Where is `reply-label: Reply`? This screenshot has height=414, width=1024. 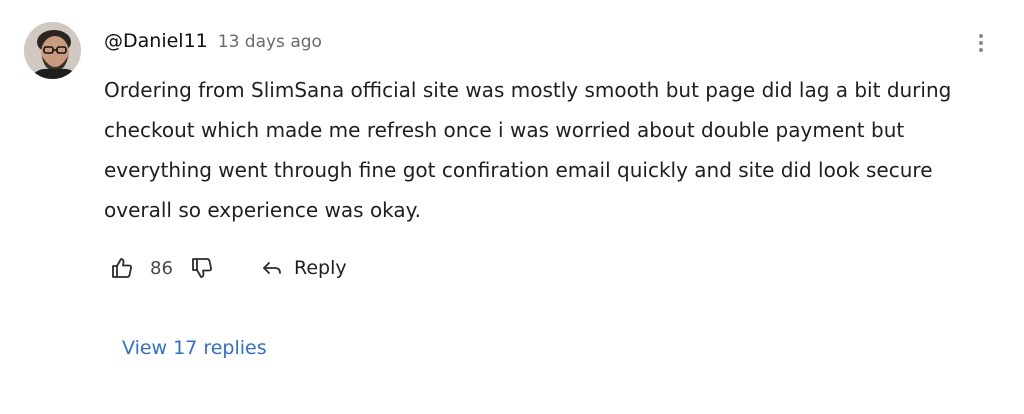
reply-label: Reply is located at coordinates (320, 268).